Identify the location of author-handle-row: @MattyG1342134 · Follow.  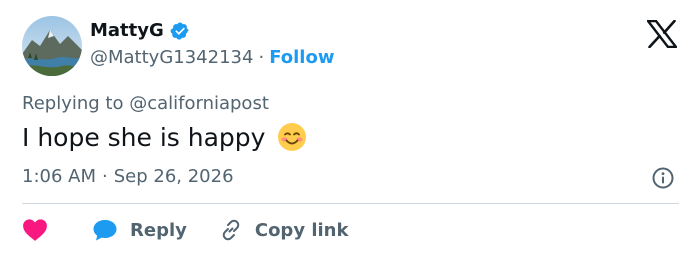
(212, 57).